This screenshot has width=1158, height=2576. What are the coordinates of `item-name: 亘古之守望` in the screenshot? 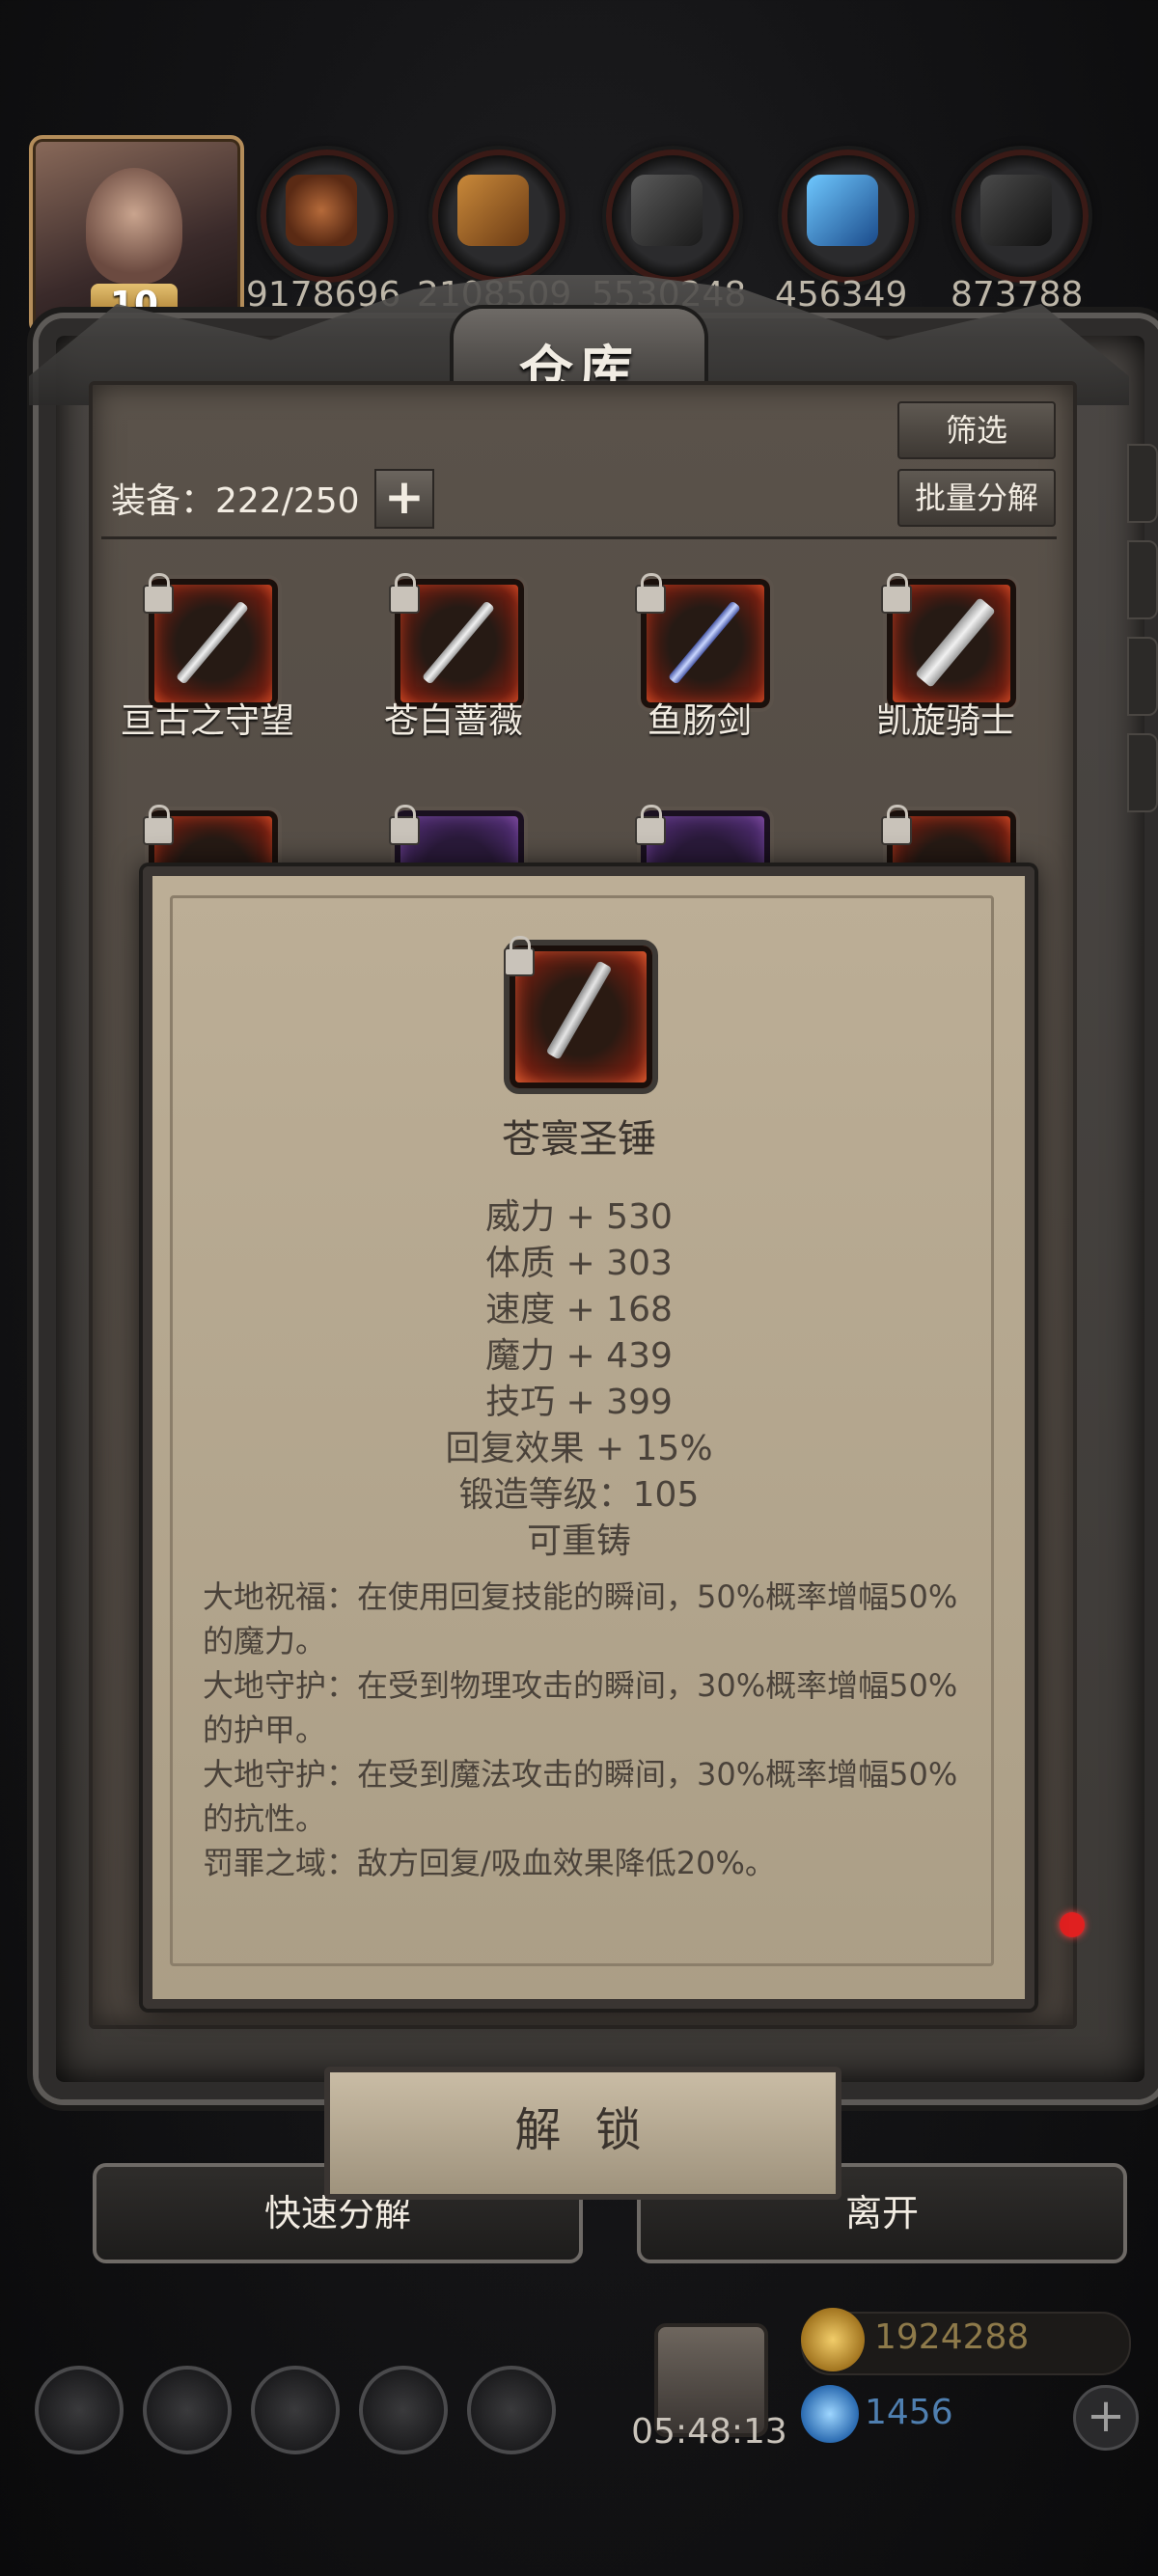 It's located at (207, 721).